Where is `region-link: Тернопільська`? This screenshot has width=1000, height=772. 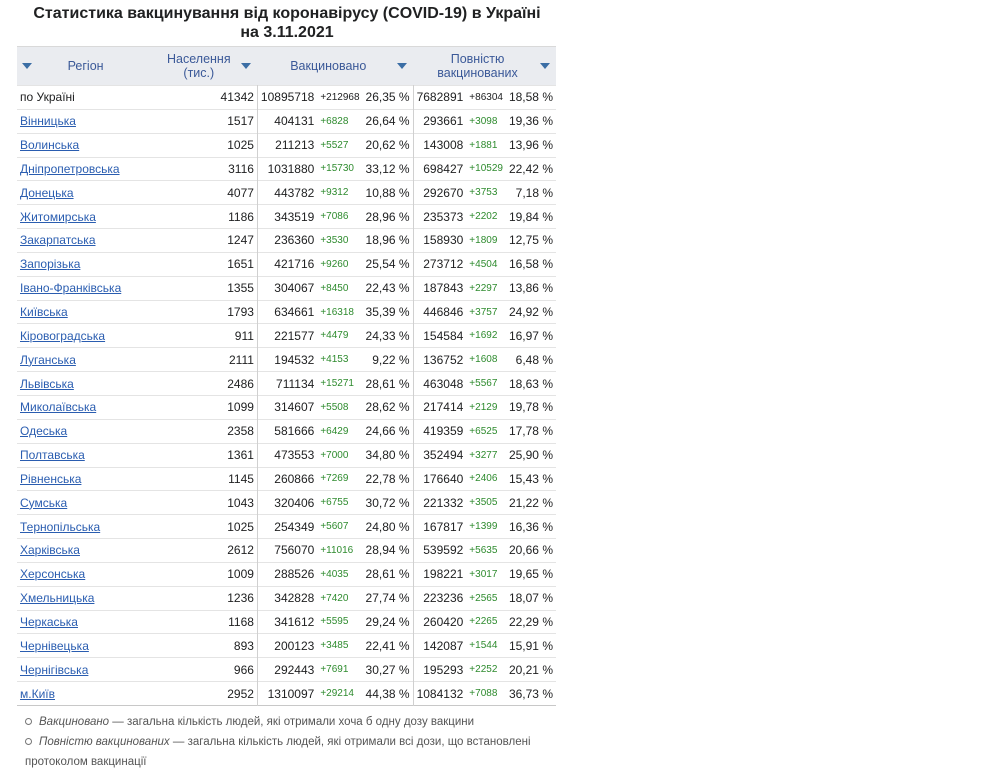
region-link: Тернопільська is located at coordinates (60, 527).